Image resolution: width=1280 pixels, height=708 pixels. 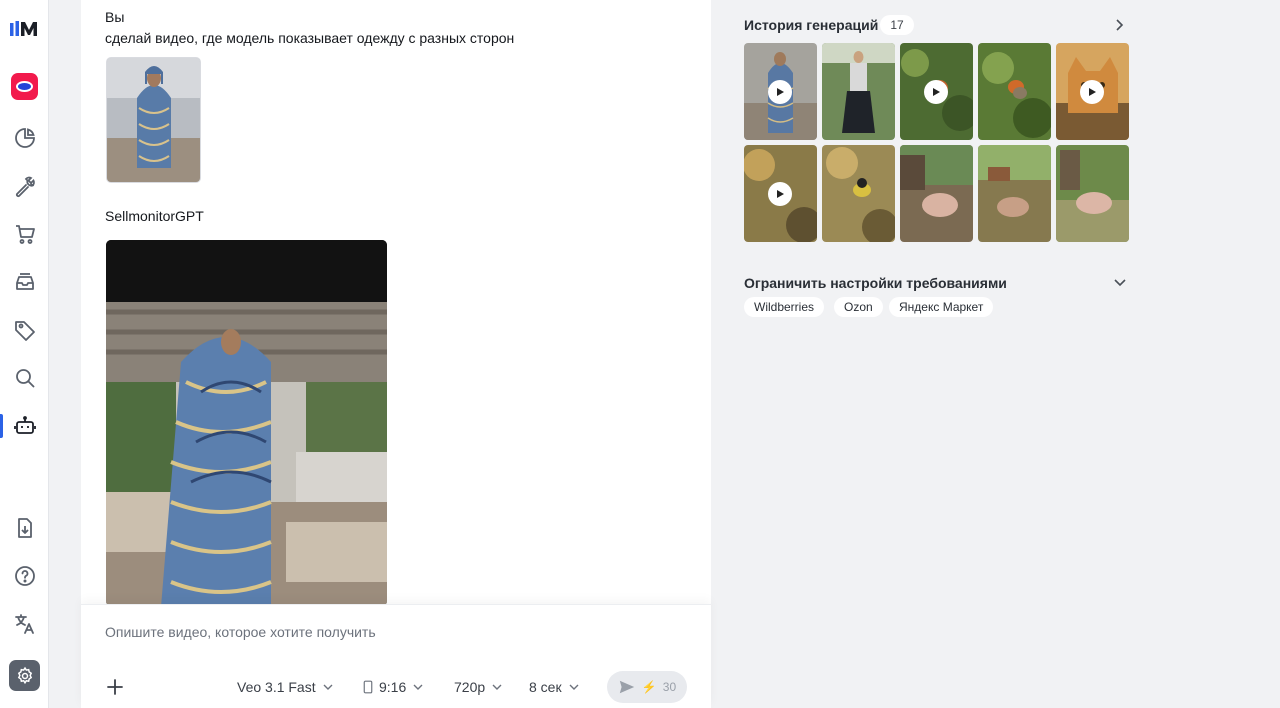 I want to click on send-button: ⚡ 30, so click(x=647, y=687).